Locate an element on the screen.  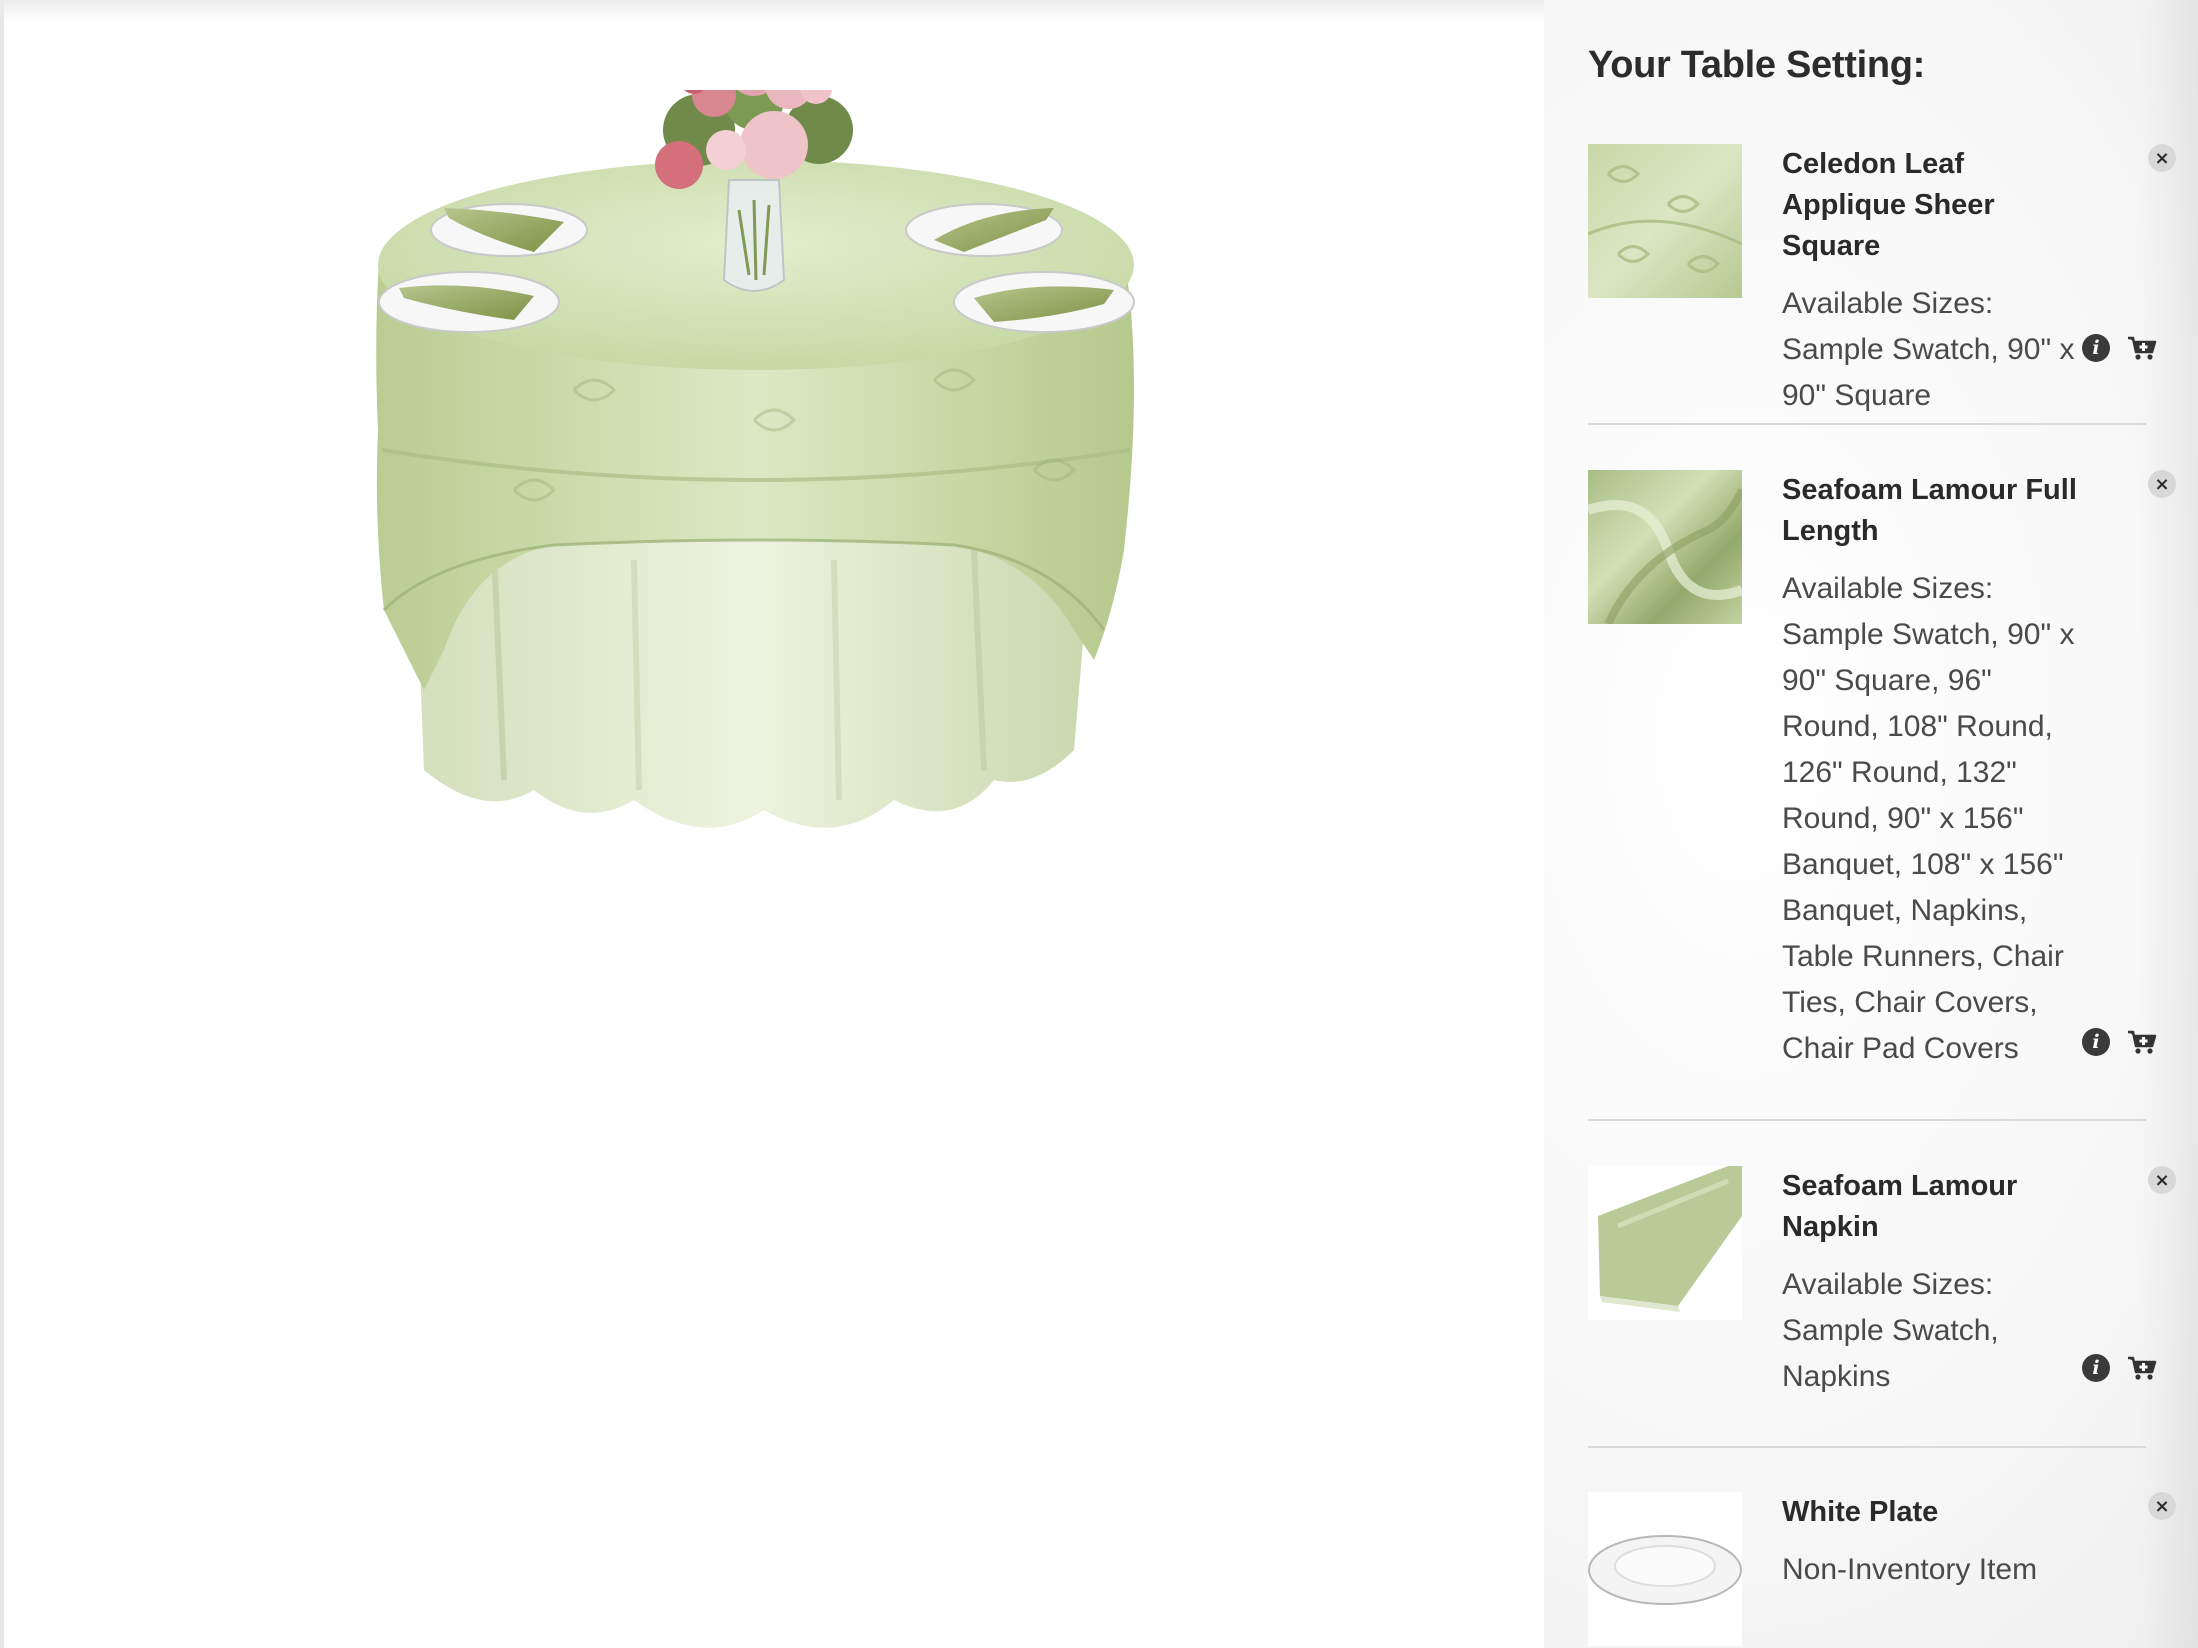
place-setting-front-right is located at coordinates (1044, 302).